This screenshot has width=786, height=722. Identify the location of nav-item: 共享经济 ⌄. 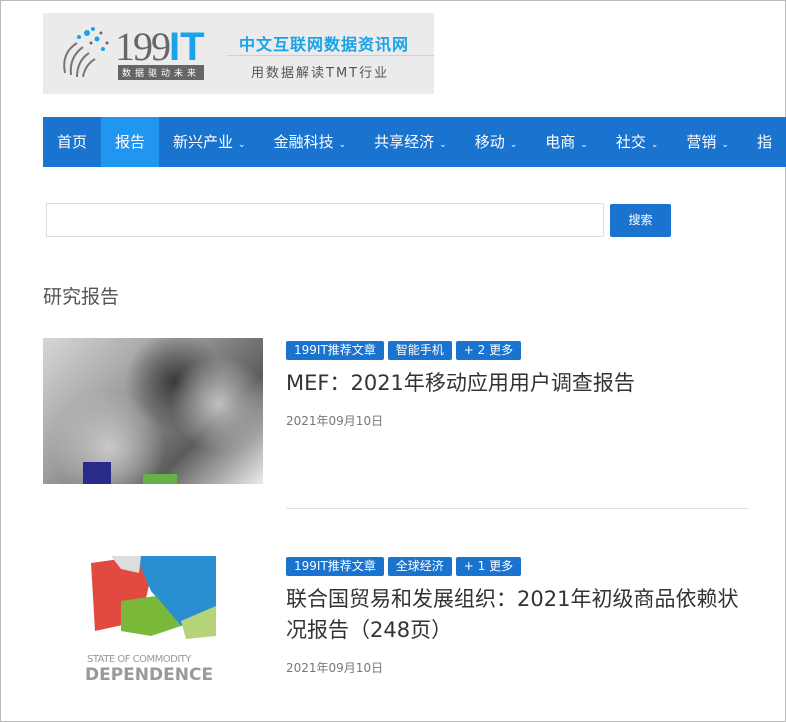
(410, 142).